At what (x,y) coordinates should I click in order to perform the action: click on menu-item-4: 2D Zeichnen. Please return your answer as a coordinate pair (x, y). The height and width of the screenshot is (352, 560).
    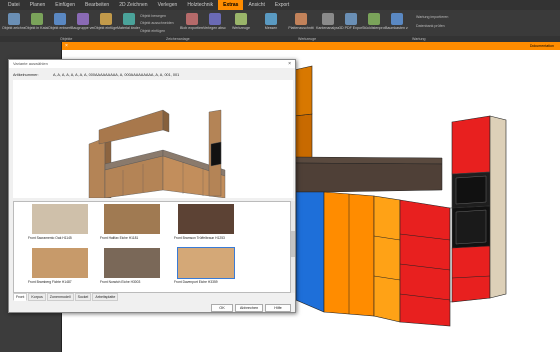
    Looking at the image, I should click on (133, 5).